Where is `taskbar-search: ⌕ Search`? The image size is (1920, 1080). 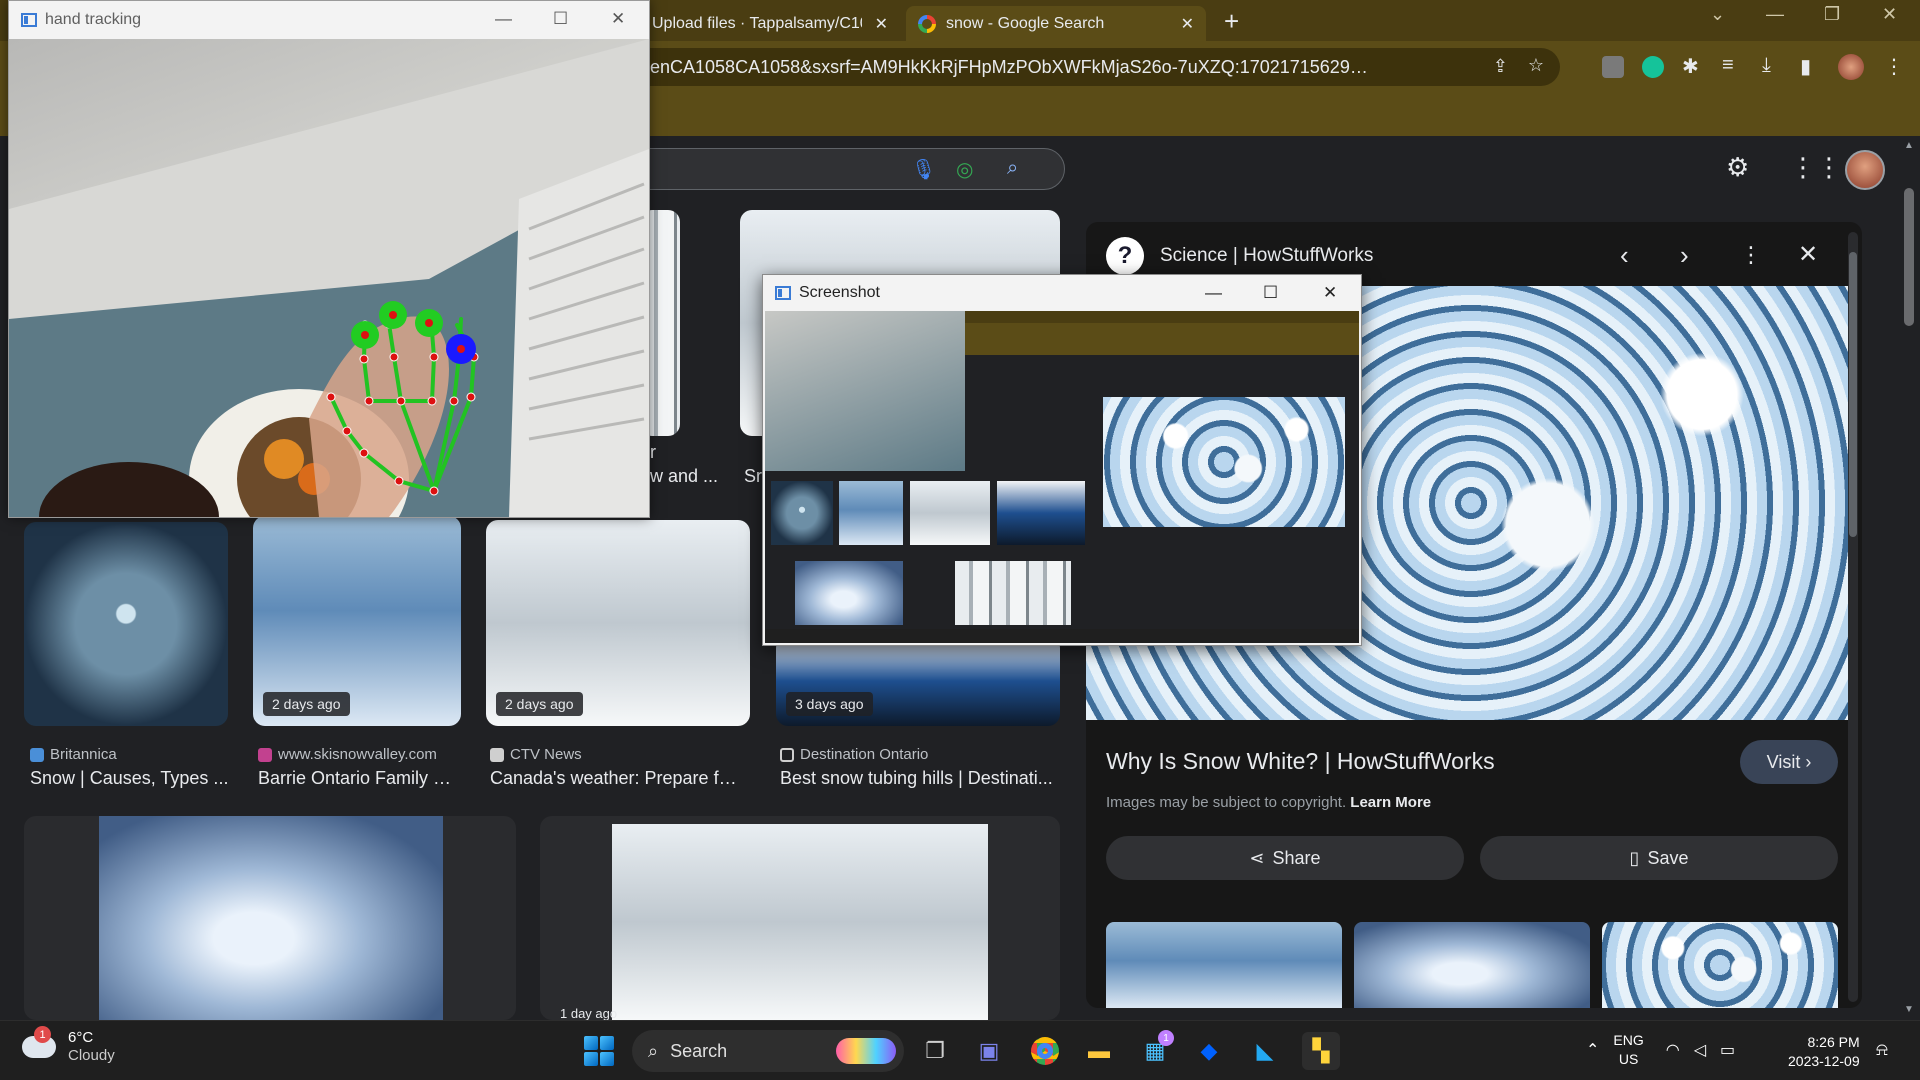 taskbar-search: ⌕ Search is located at coordinates (768, 1051).